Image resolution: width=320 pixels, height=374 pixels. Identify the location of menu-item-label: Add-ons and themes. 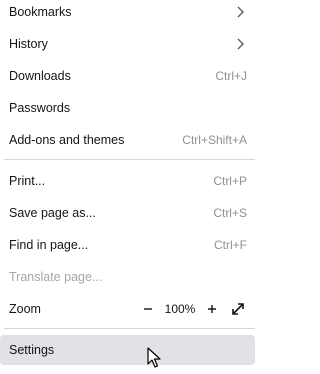
(67, 140).